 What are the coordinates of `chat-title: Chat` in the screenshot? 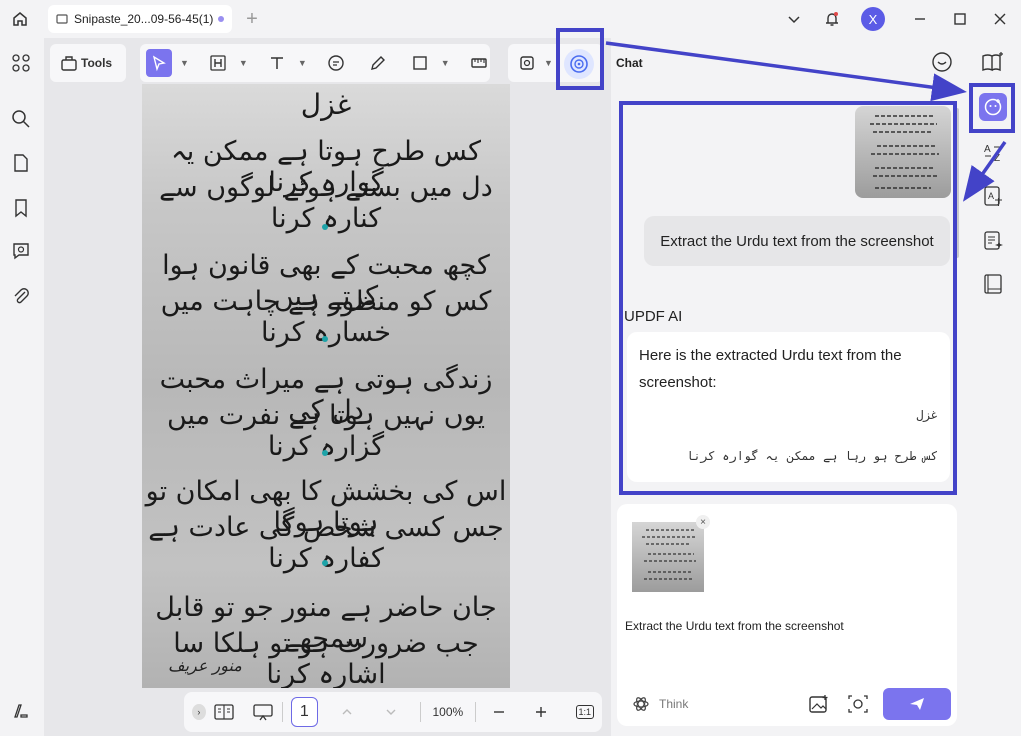 It's located at (629, 63).